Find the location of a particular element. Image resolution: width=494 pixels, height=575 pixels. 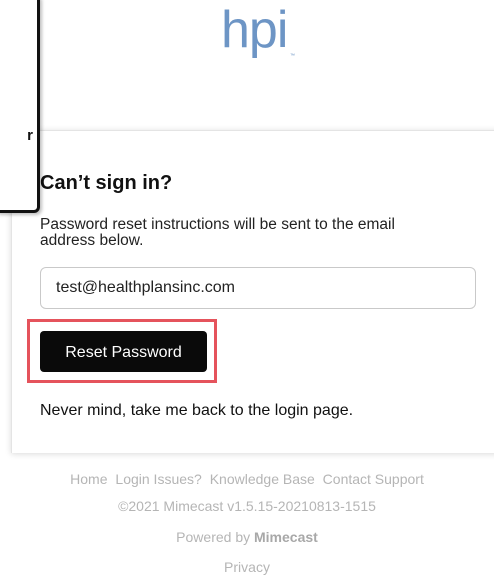

tooltip-callout is located at coordinates (20, 106).